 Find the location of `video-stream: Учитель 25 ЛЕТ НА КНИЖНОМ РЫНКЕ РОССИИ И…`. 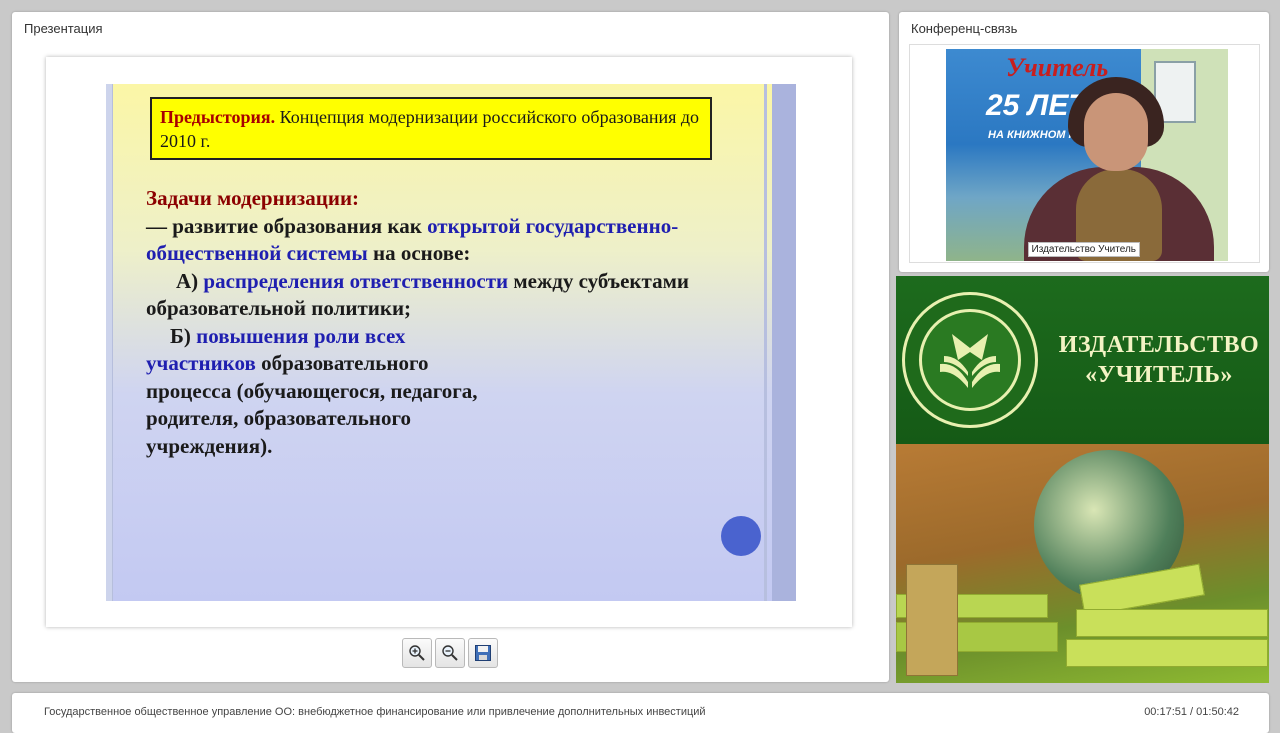

video-stream: Учитель 25 ЛЕТ НА КНИЖНОМ РЫНКЕ РОССИИ И… is located at coordinates (1087, 155).